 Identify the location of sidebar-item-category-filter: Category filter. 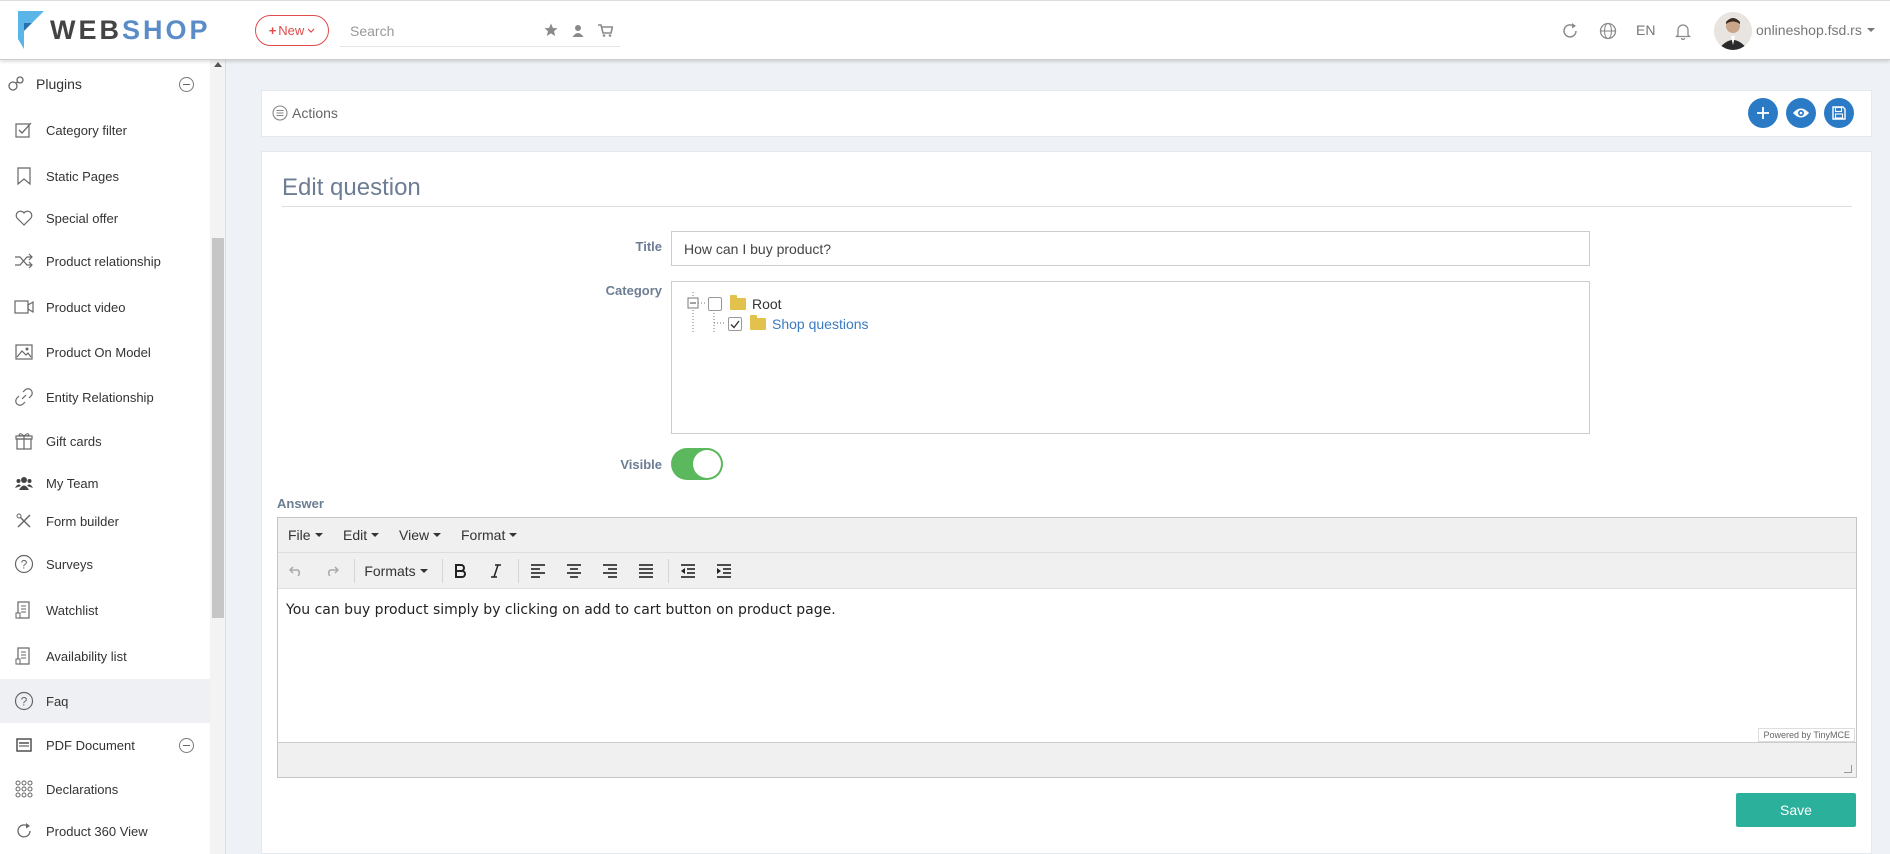
(105, 130).